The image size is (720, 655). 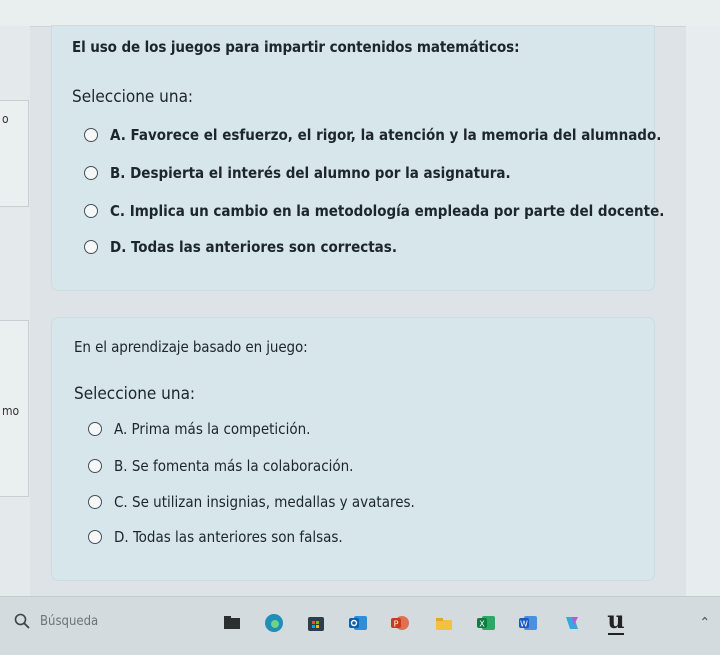 What do you see at coordinates (572, 623) in the screenshot?
I see `copilot-icon` at bounding box center [572, 623].